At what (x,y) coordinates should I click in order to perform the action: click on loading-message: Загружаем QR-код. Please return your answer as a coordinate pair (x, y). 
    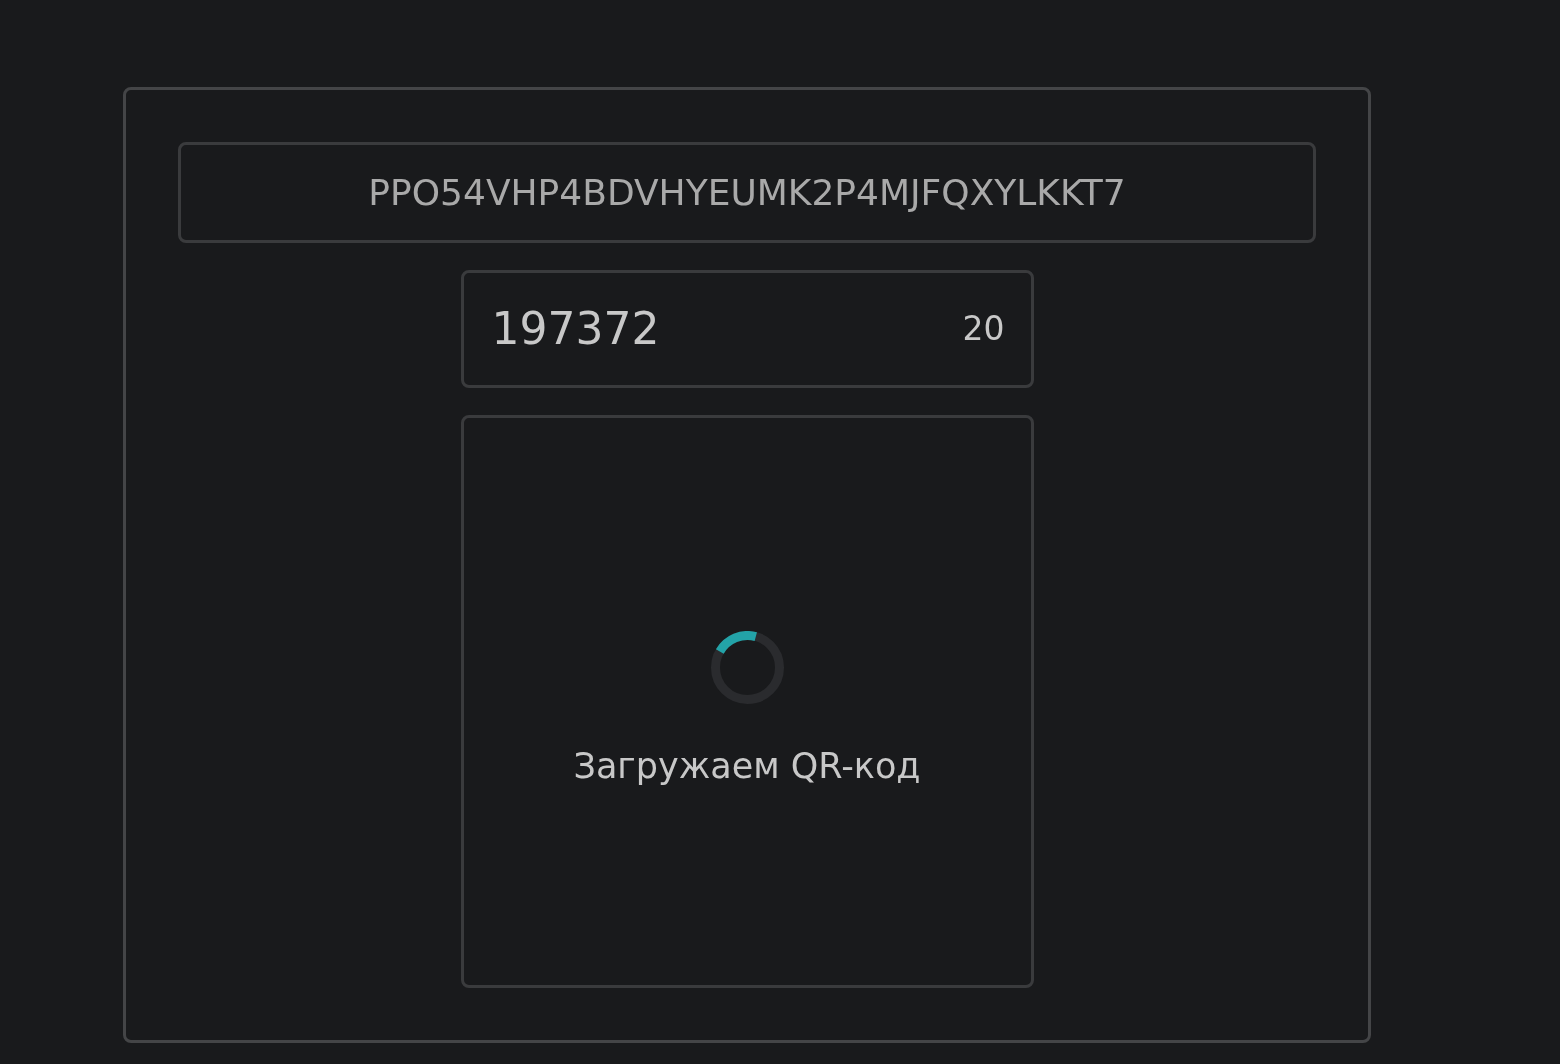
    Looking at the image, I should click on (747, 766).